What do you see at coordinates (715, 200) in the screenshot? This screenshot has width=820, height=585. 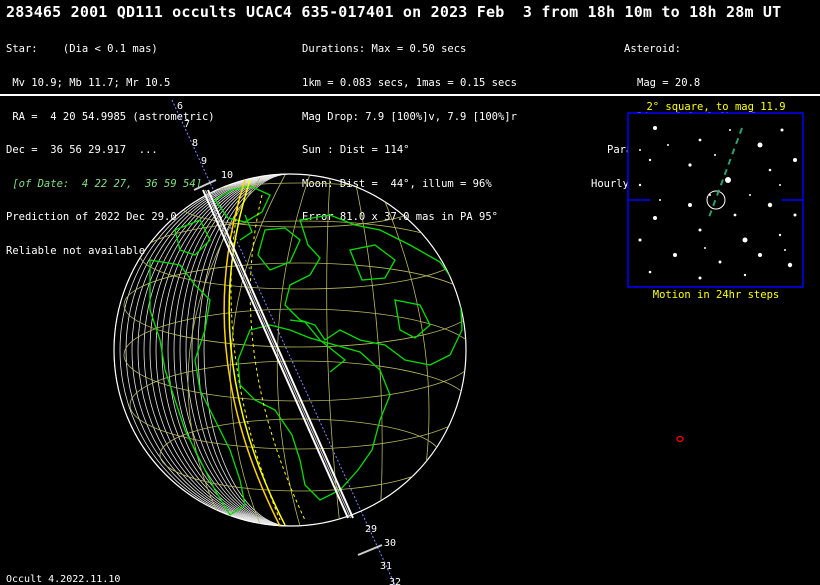 I see `star-field-inset` at bounding box center [715, 200].